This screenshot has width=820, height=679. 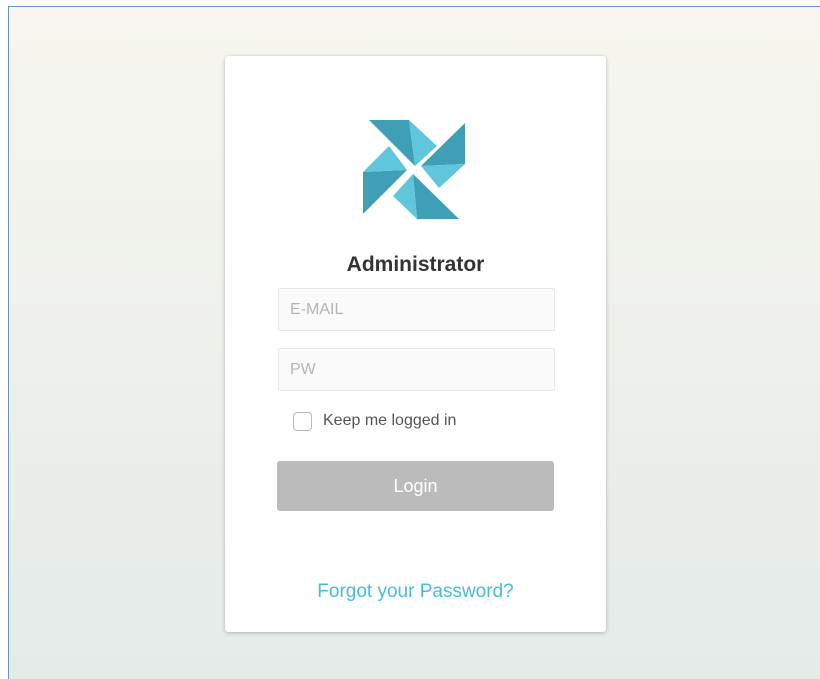 What do you see at coordinates (415, 592) in the screenshot?
I see `forgot-password-link: Forgot your Password?` at bounding box center [415, 592].